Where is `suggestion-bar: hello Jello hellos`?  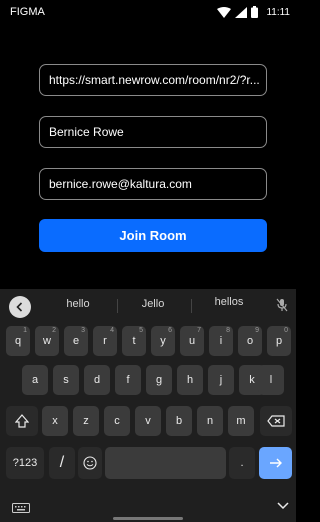
suggestion-bar: hello Jello hellos is located at coordinates (148, 305).